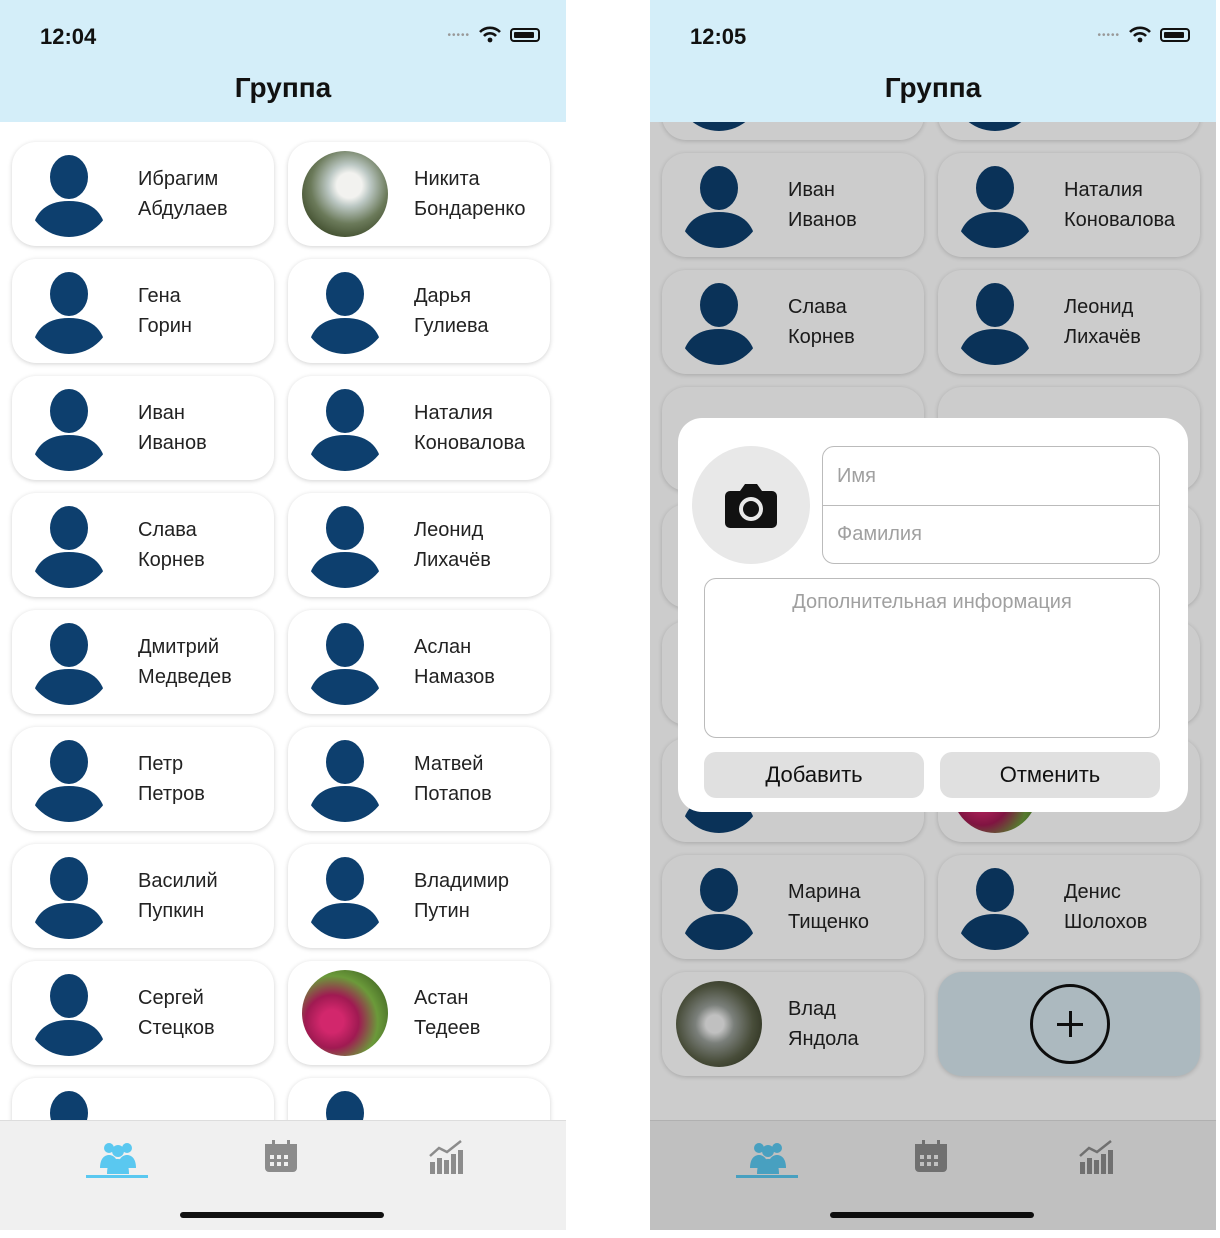 The image size is (1220, 1238). I want to click on student-card: Астан Тедеев, so click(419, 1013).